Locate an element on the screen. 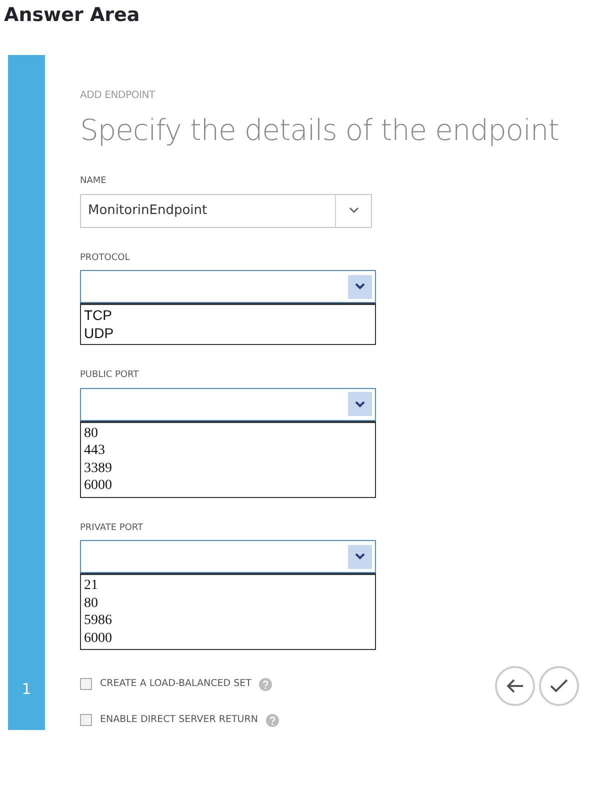  finish-button is located at coordinates (559, 686).